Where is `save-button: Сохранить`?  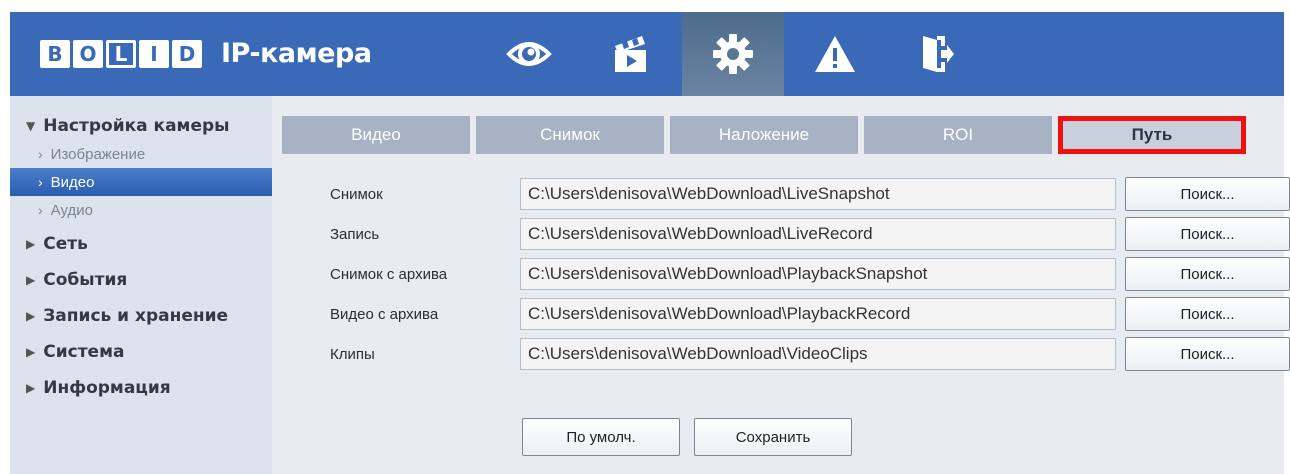
save-button: Сохранить is located at coordinates (773, 437).